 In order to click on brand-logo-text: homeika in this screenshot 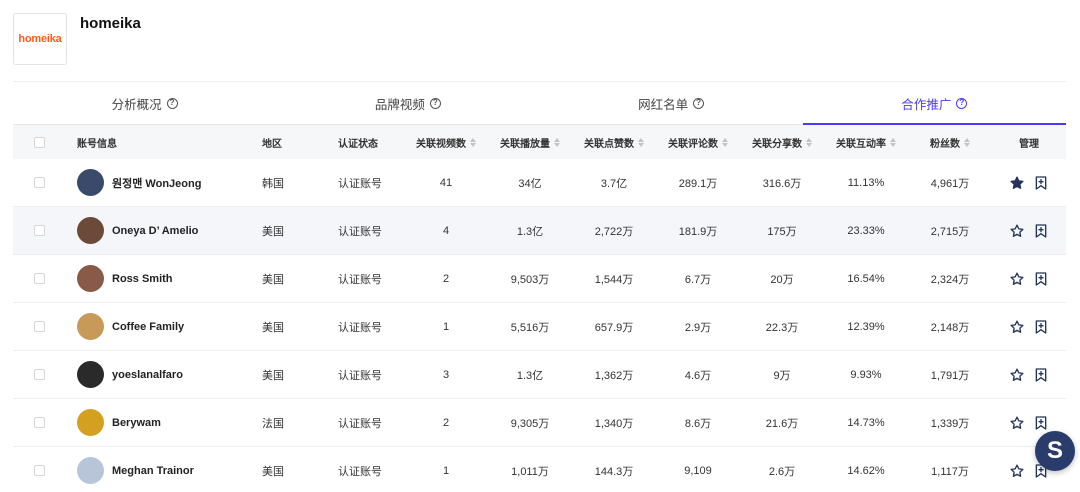, I will do `click(40, 39)`.